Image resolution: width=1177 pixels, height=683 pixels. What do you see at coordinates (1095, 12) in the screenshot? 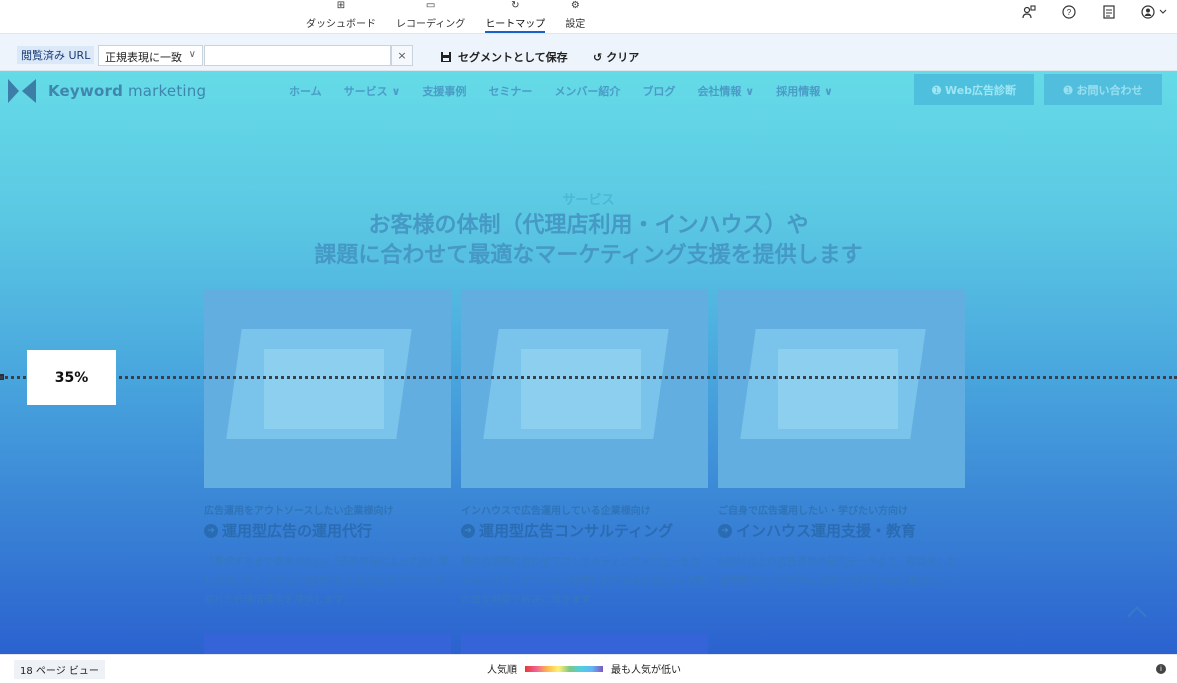
I see `header-actions: ?` at bounding box center [1095, 12].